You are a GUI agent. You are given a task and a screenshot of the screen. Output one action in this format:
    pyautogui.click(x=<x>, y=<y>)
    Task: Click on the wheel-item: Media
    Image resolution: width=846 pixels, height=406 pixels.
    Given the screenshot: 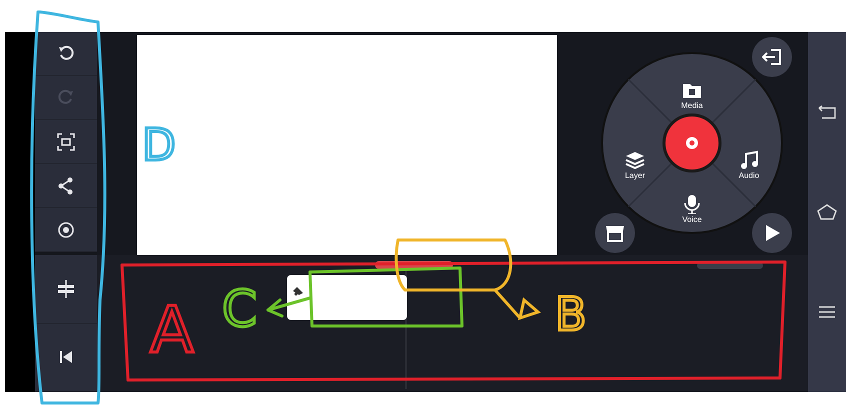 What is the action you would take?
    pyautogui.click(x=692, y=95)
    